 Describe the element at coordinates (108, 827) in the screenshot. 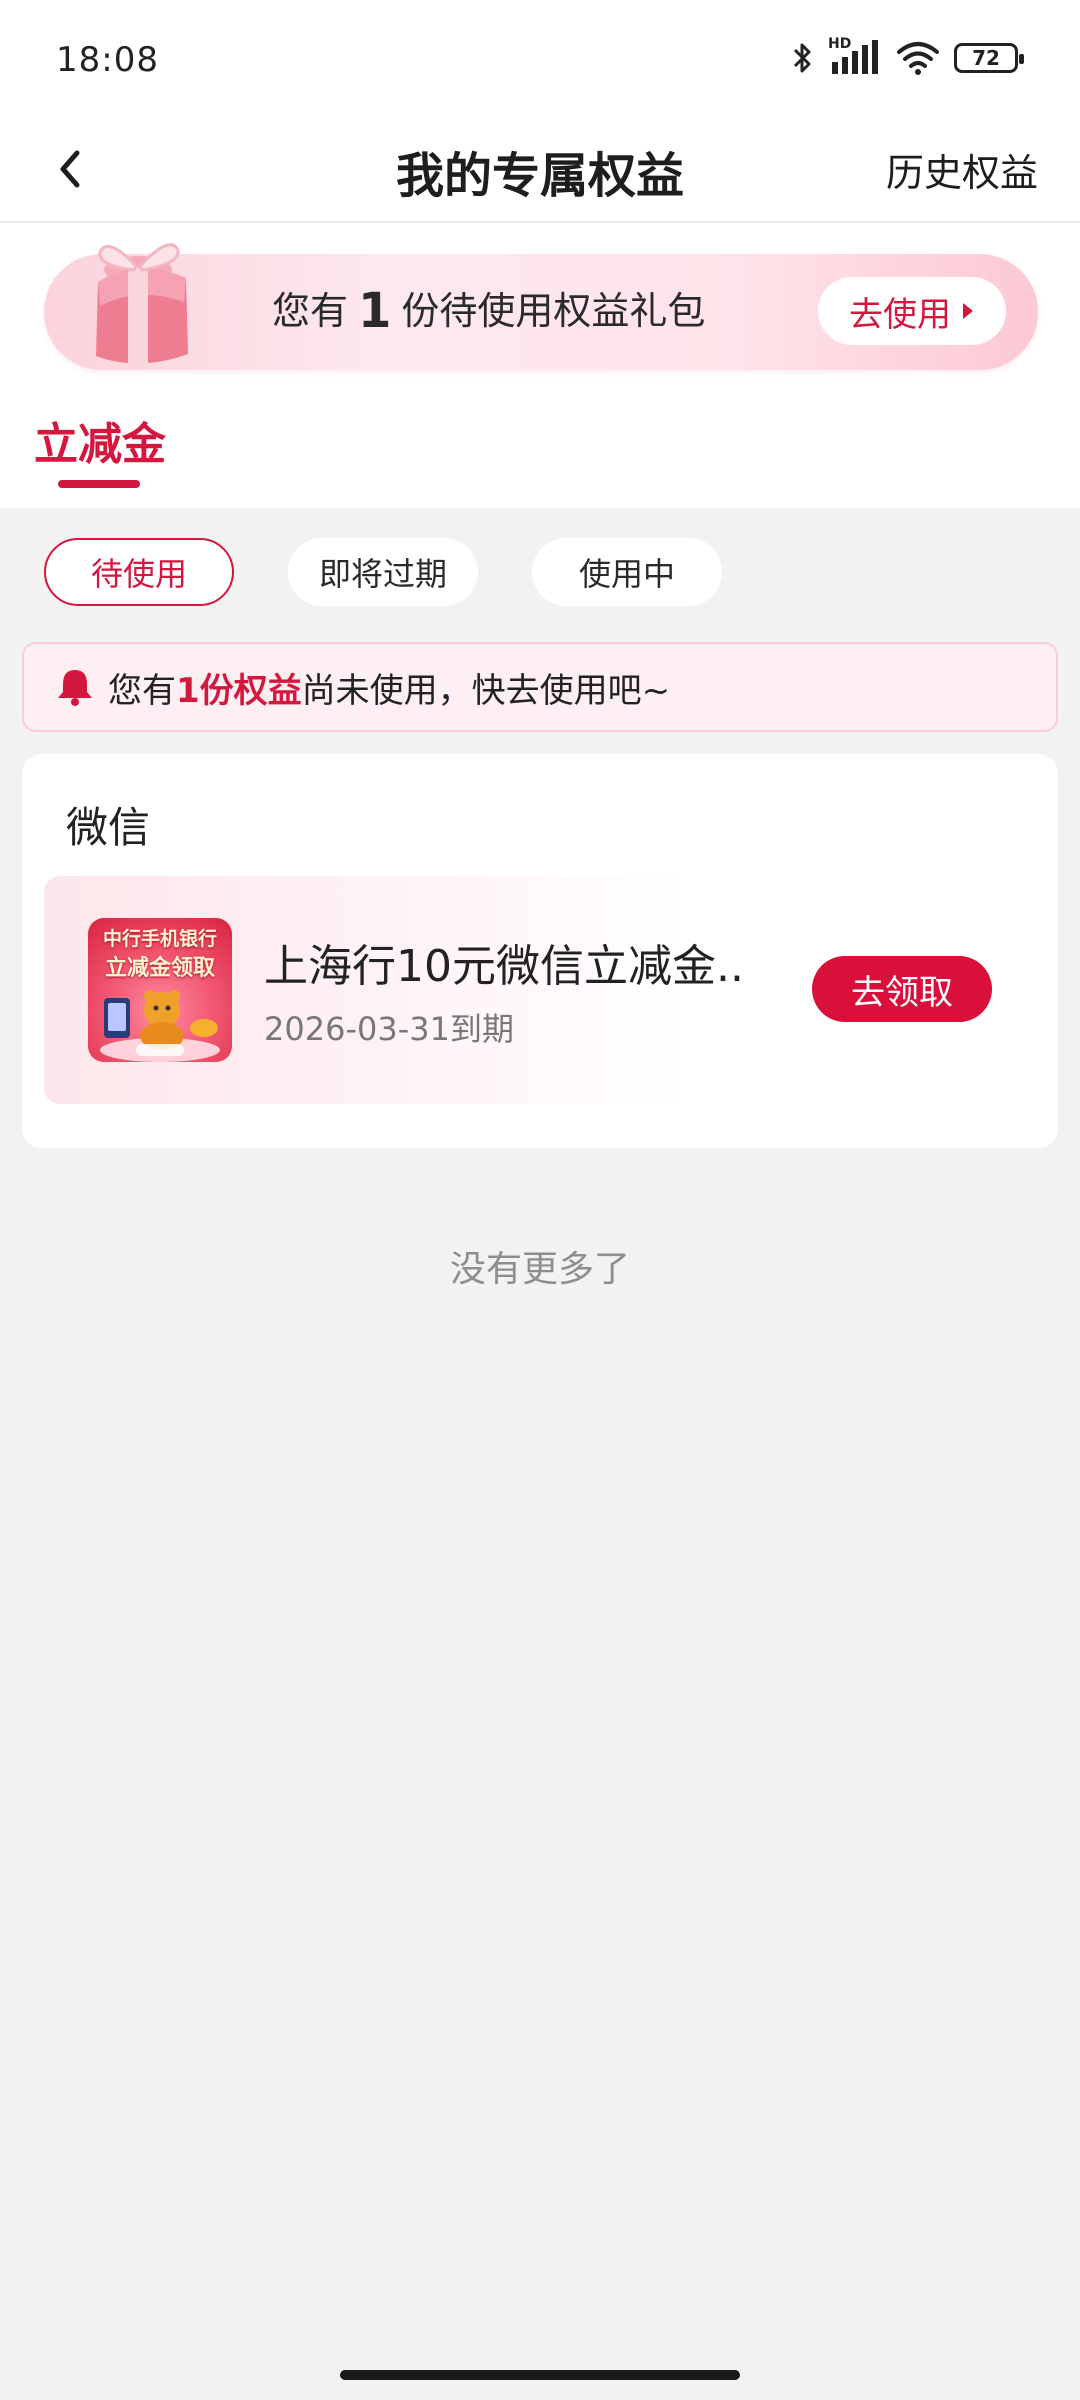

I see `card-title: 微信` at that location.